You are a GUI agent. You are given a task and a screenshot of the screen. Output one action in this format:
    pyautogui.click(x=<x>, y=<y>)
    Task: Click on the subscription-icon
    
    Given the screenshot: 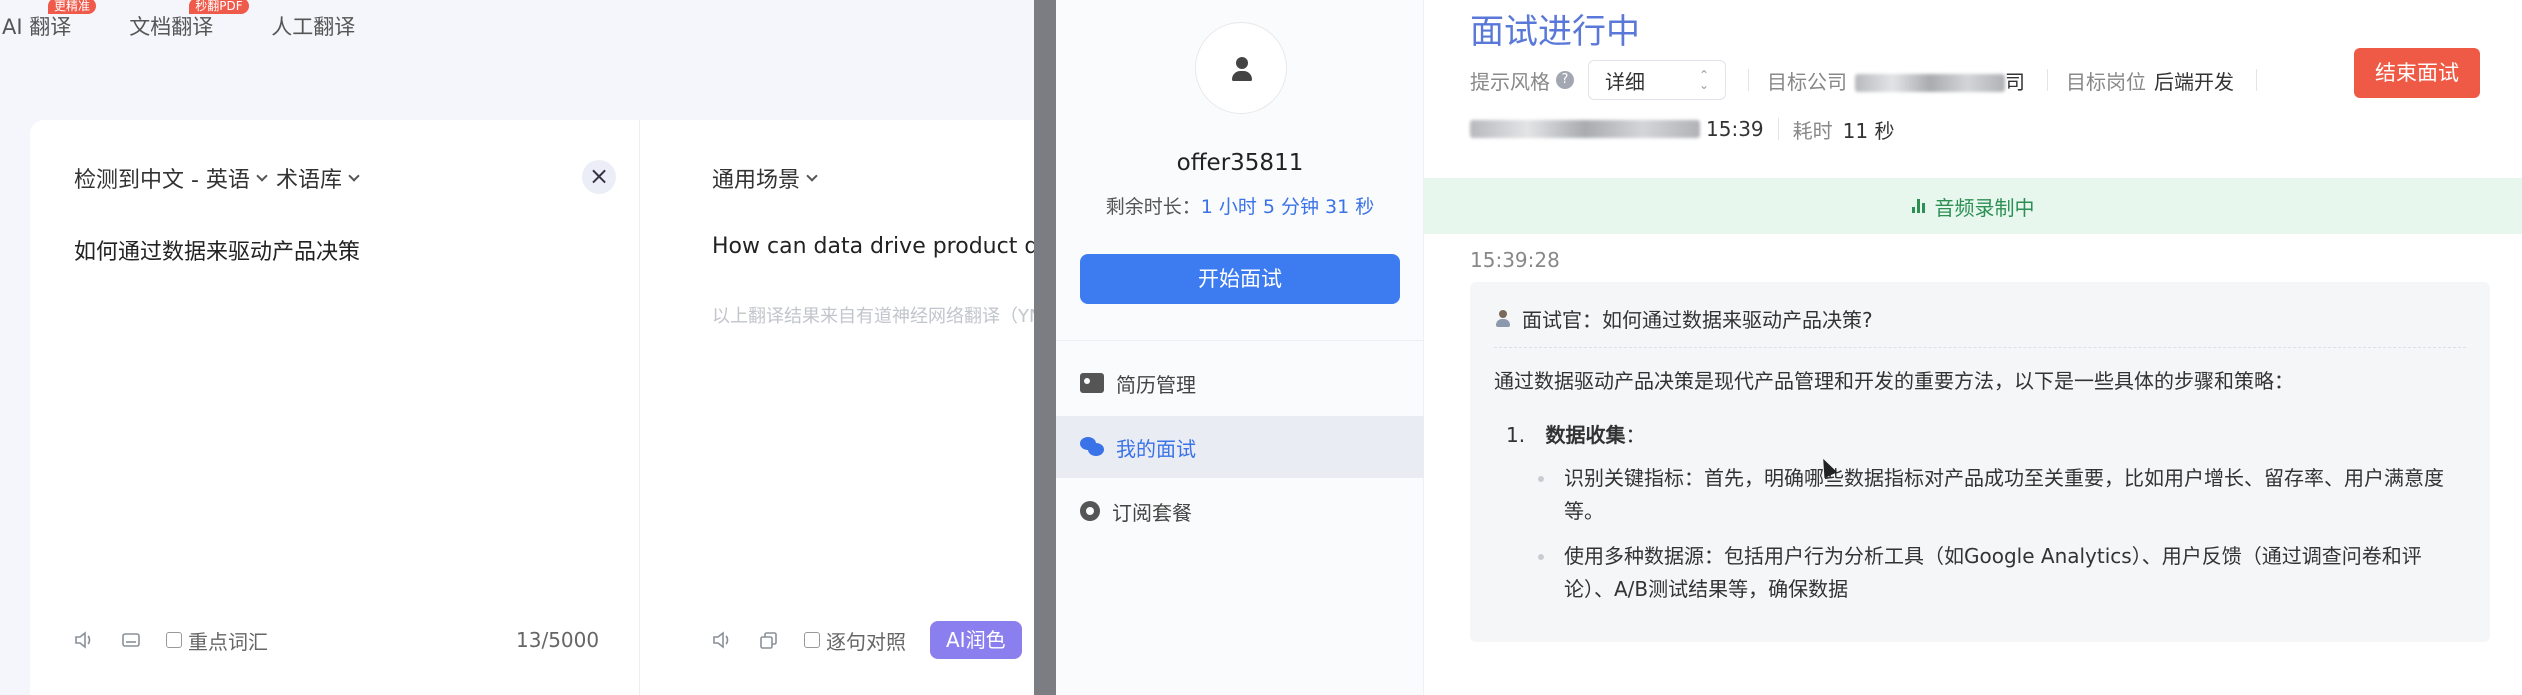 What is the action you would take?
    pyautogui.click(x=1090, y=511)
    